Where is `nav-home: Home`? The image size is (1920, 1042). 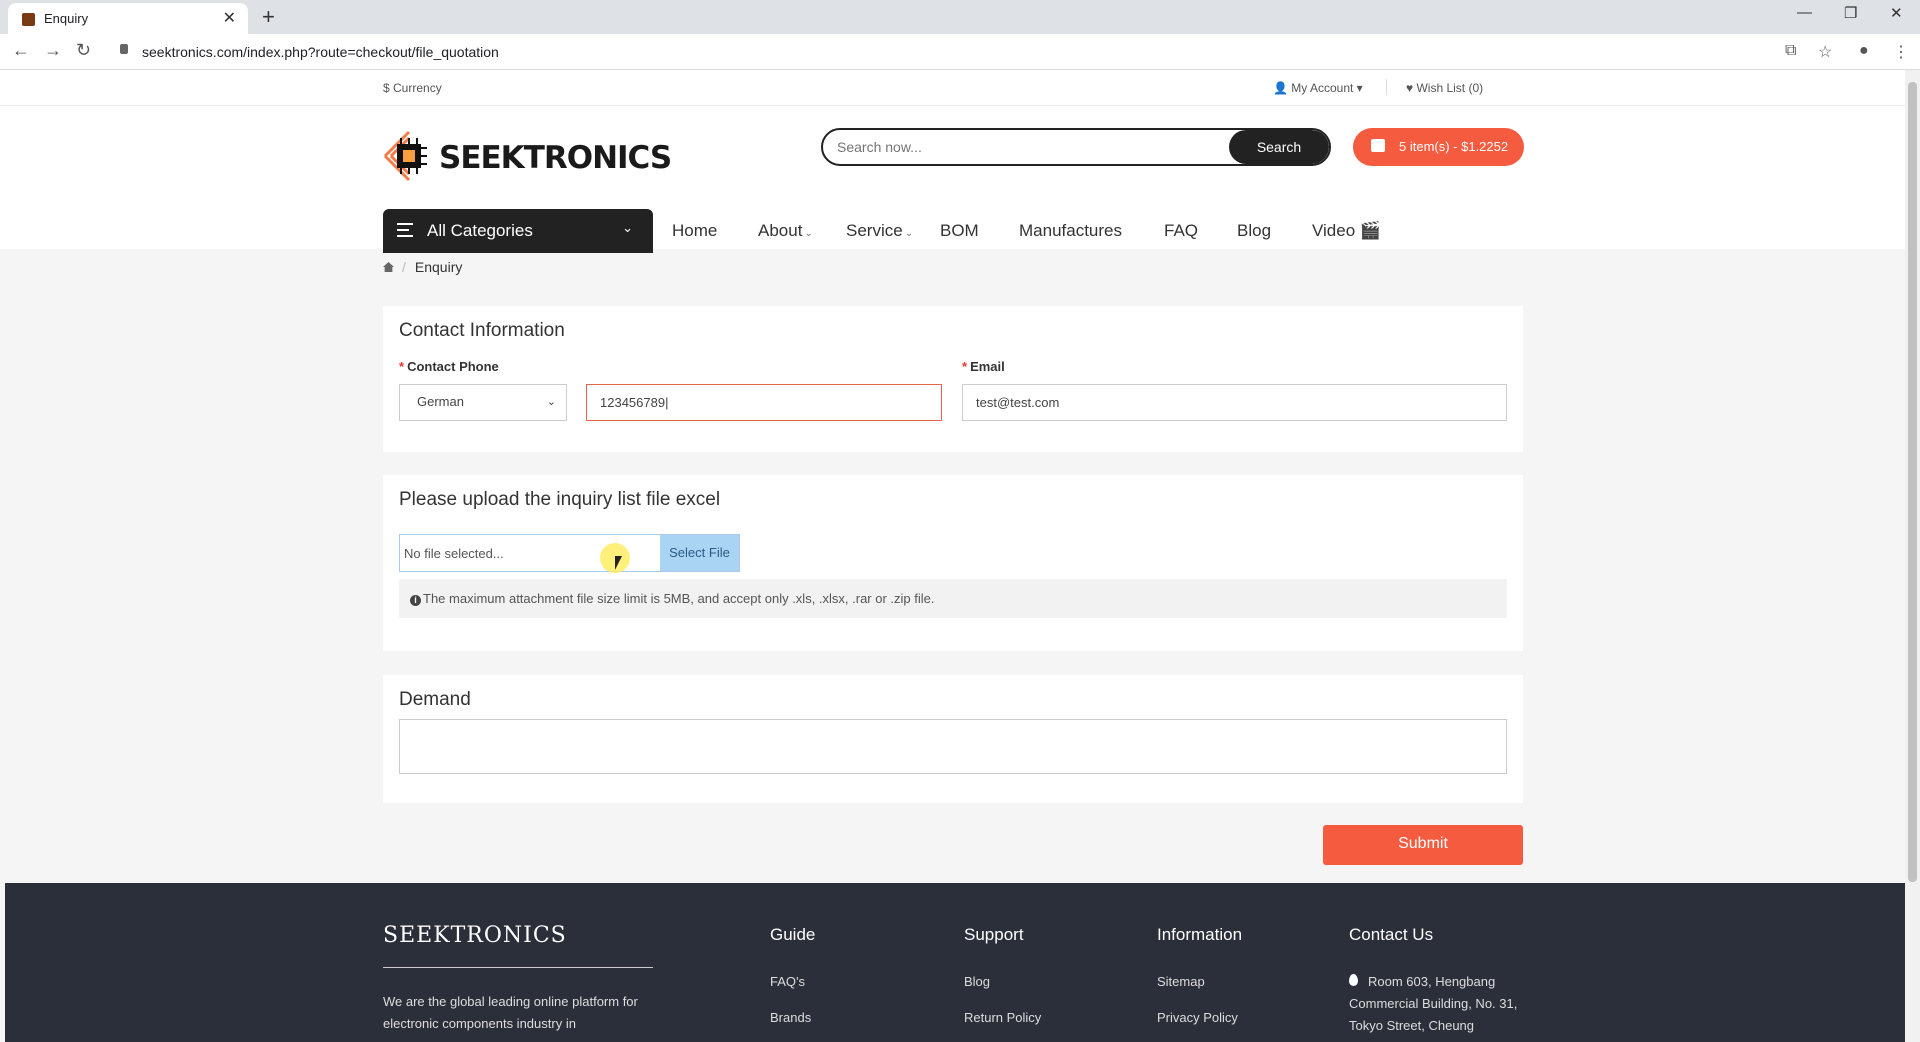
nav-home: Home is located at coordinates (694, 231).